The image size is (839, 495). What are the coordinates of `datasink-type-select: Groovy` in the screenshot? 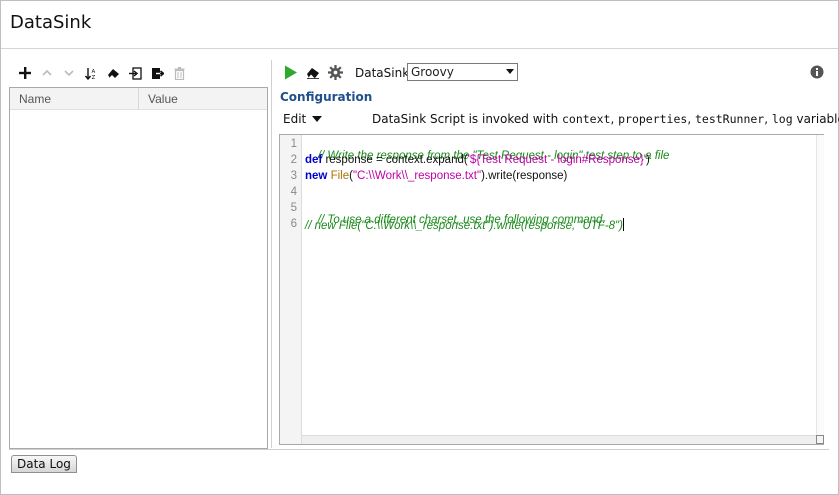 It's located at (462, 72).